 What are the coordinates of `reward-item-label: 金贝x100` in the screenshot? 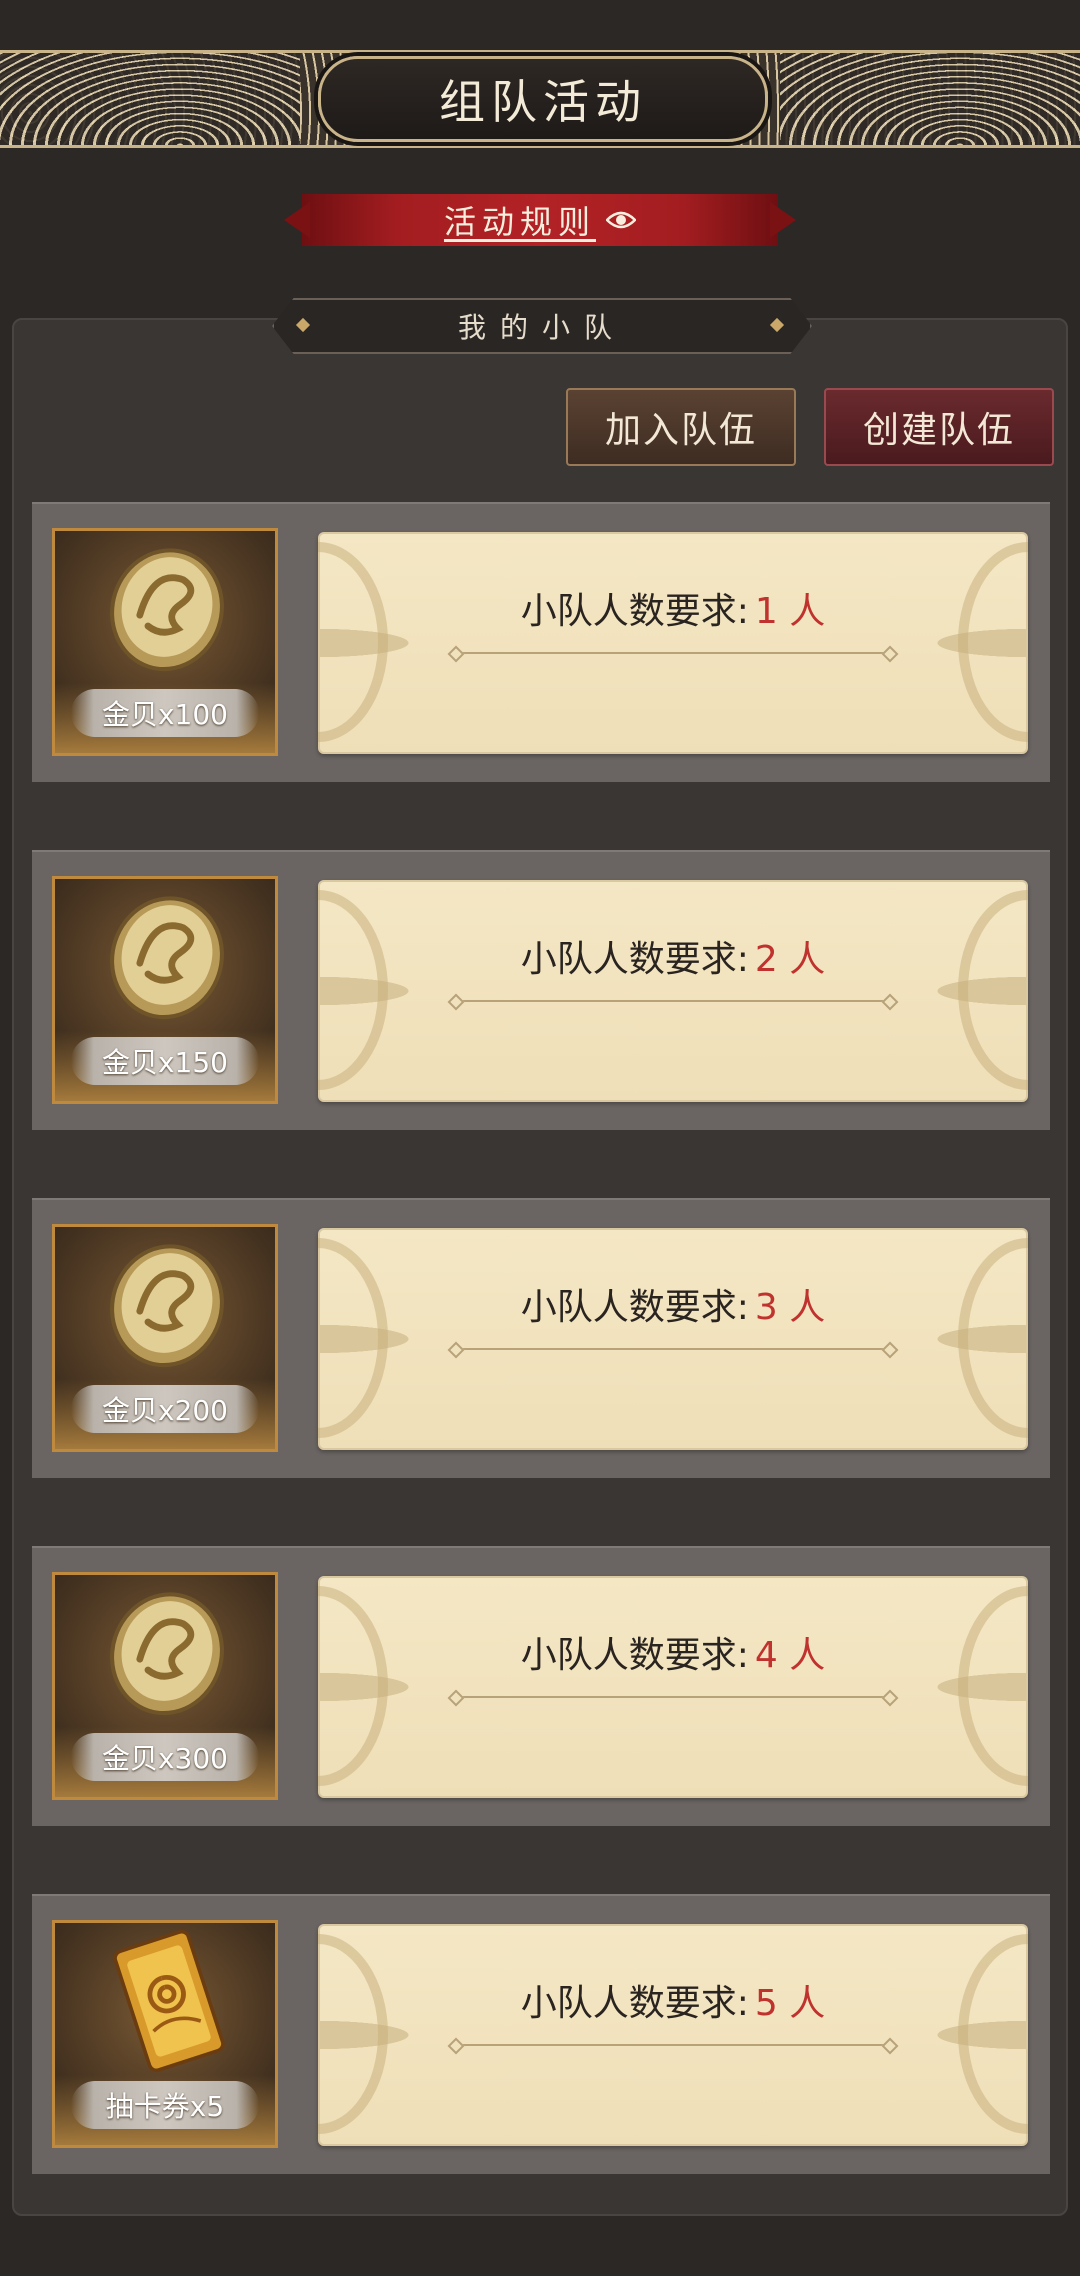 It's located at (165, 713).